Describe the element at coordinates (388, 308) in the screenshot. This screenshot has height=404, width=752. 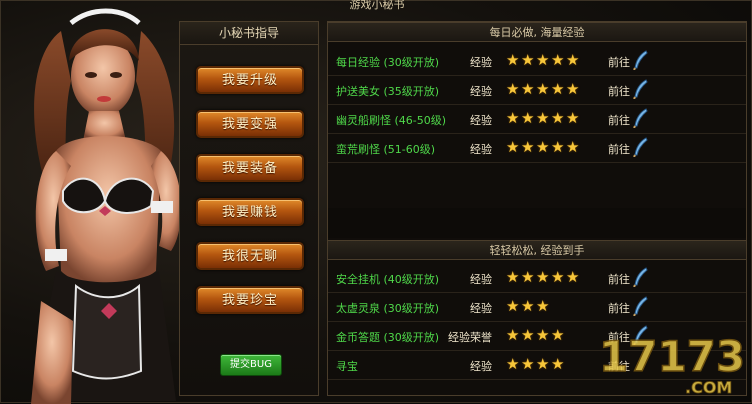
I see `task-name: 太虚灵泉 (30级开放)` at that location.